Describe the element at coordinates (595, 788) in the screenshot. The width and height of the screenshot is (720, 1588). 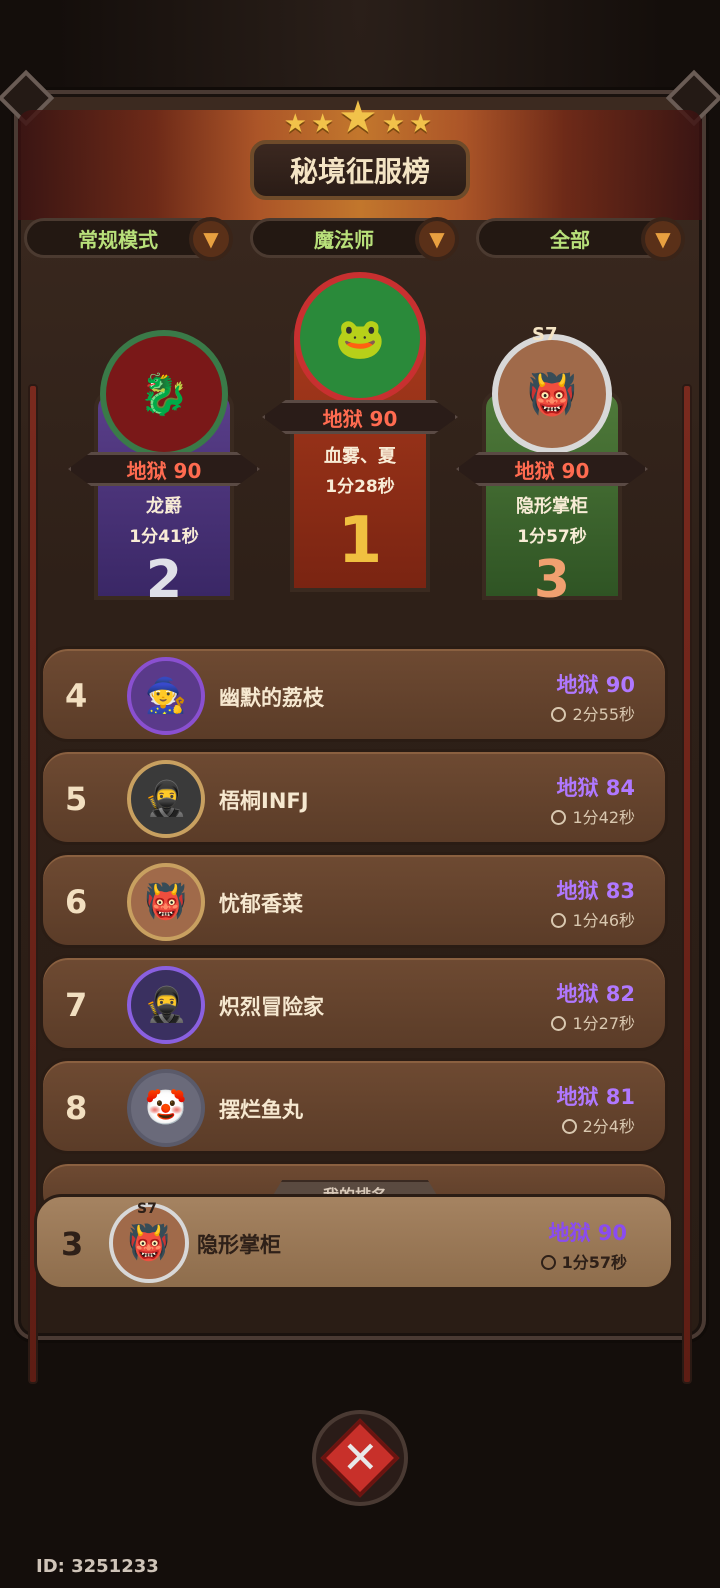
I see `level-text: 地狱 84` at that location.